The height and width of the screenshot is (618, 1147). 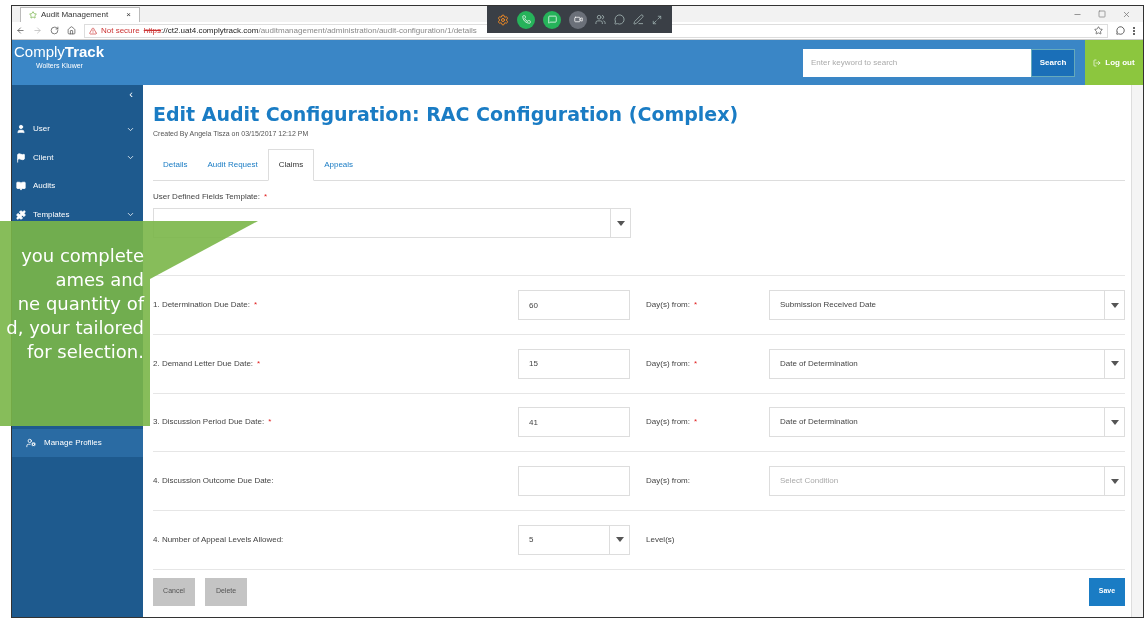 What do you see at coordinates (947, 305) in the screenshot?
I see `condition-select: Submission Received Date` at bounding box center [947, 305].